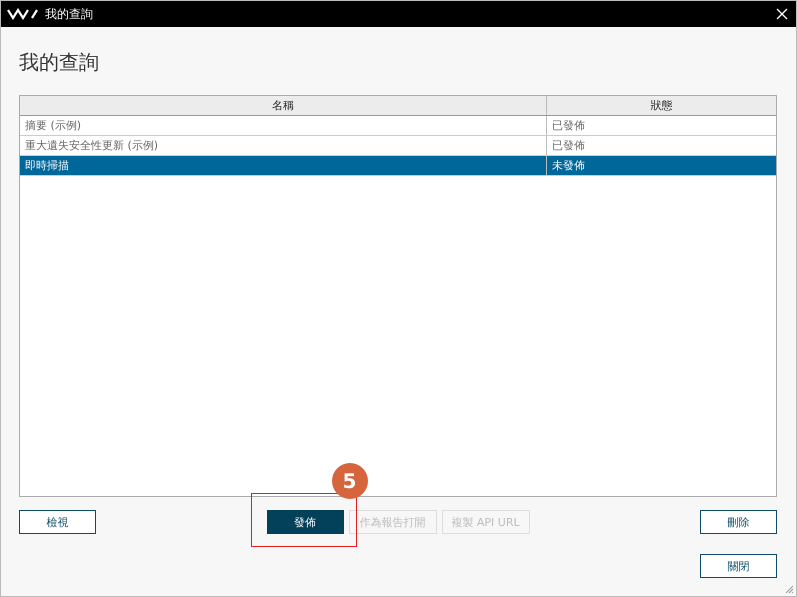  What do you see at coordinates (57, 522) in the screenshot?
I see `view-button: 檢視` at bounding box center [57, 522].